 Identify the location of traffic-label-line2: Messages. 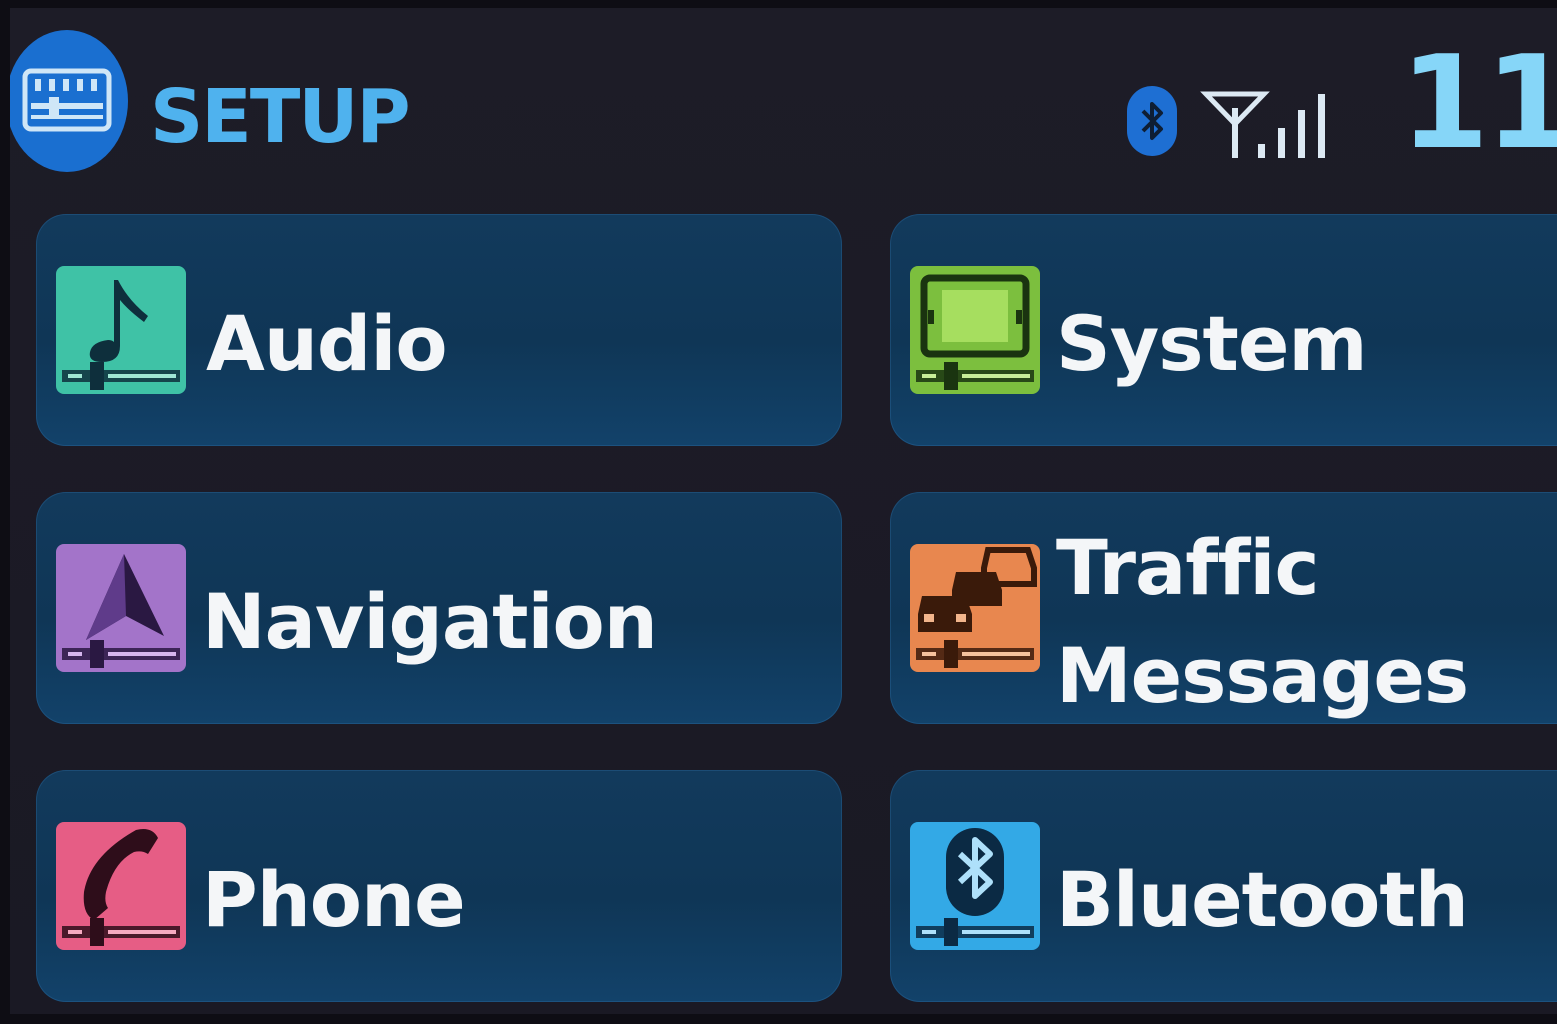
(1262, 675).